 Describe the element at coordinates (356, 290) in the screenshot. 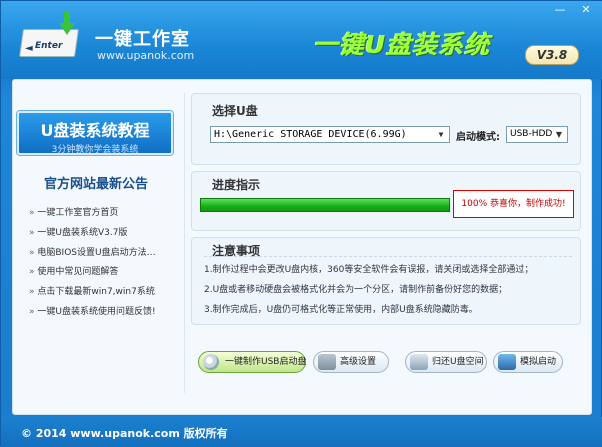

I see `note-item: 2.U盘或者移动硬盘会被格式化并会为一个分区，请制作前备份好您的数据；` at that location.